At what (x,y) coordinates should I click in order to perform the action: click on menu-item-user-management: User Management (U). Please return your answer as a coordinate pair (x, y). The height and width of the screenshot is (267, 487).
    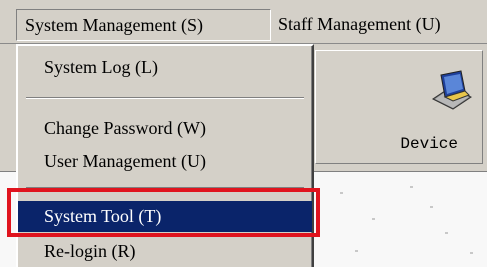
    Looking at the image, I should click on (165, 161).